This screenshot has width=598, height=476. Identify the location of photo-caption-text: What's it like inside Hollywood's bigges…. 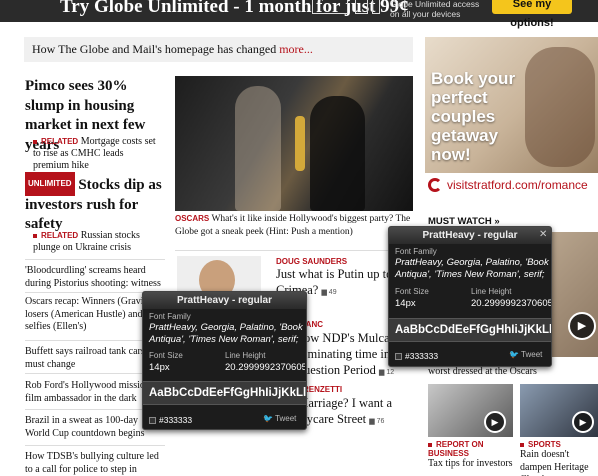
(293, 225).